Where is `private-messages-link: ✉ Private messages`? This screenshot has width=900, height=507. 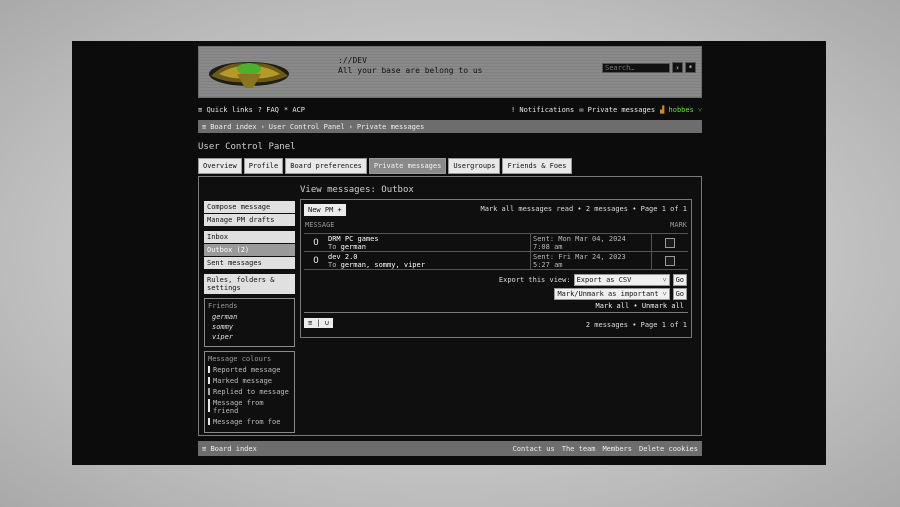
private-messages-link: ✉ Private messages is located at coordinates (617, 110).